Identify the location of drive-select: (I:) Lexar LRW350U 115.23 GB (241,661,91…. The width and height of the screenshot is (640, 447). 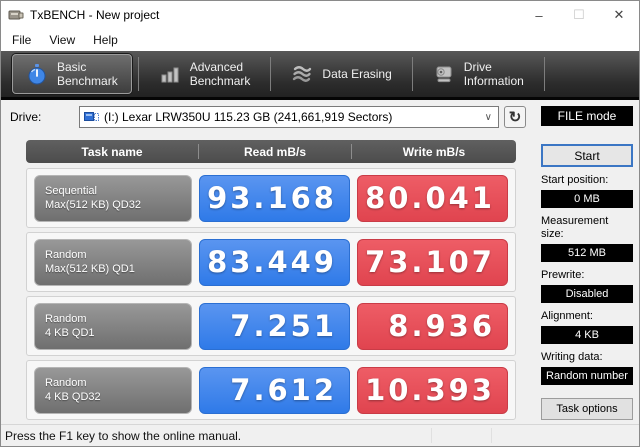
(289, 117).